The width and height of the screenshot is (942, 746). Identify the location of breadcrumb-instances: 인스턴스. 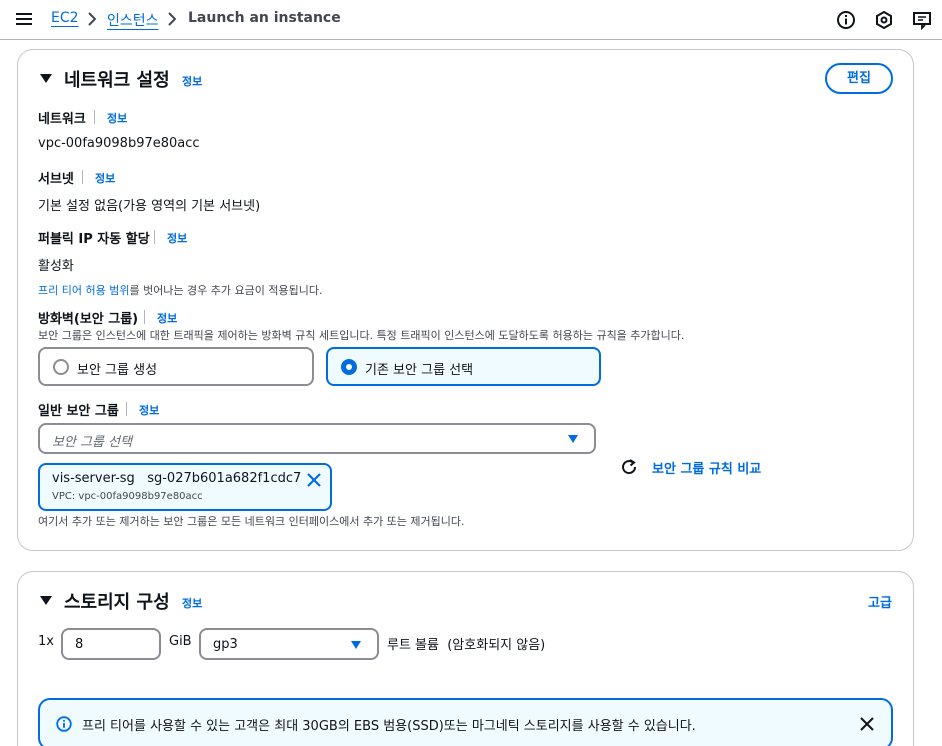
(133, 20).